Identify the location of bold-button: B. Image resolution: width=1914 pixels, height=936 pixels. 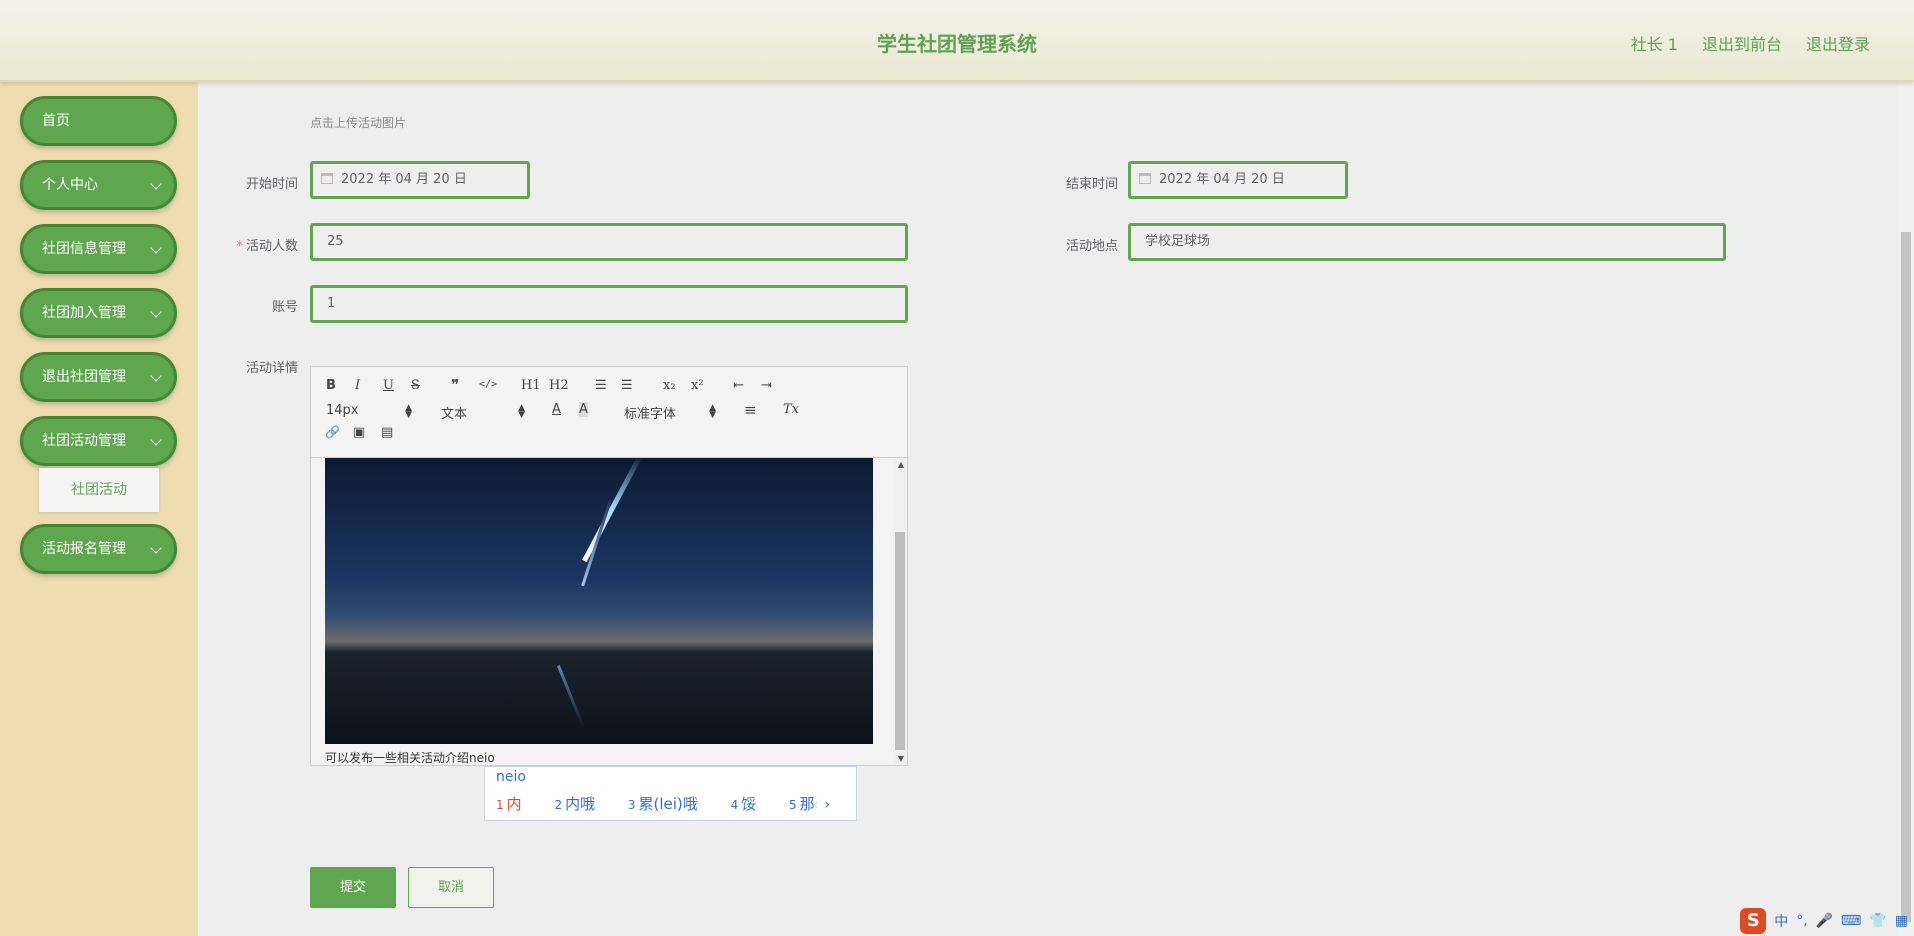
(331, 385).